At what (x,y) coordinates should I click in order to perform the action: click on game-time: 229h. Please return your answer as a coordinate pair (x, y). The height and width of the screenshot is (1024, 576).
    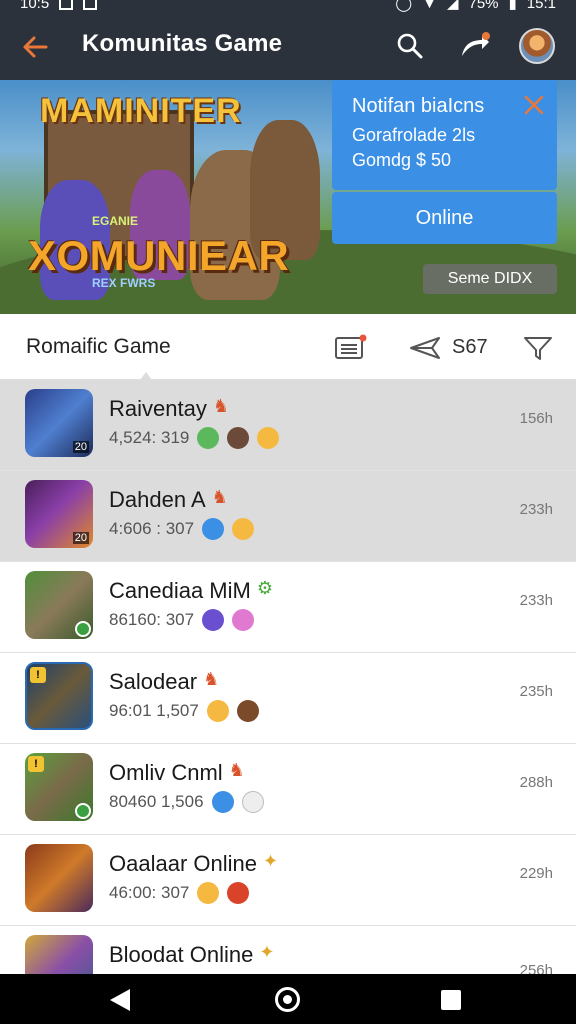
    Looking at the image, I should click on (536, 873).